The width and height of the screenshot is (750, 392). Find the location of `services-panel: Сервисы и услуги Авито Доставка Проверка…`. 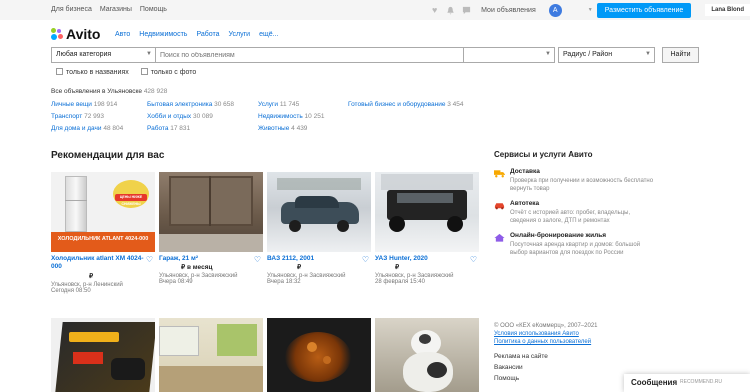

services-panel: Сервисы и услуги Авито Доставка Проверка… is located at coordinates (574, 203).